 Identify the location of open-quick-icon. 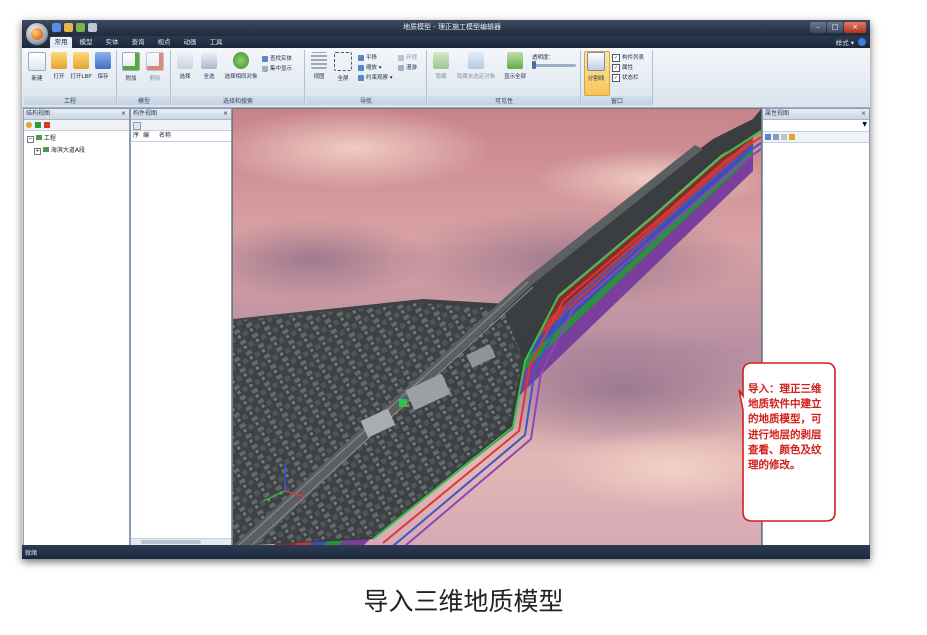
(68, 27).